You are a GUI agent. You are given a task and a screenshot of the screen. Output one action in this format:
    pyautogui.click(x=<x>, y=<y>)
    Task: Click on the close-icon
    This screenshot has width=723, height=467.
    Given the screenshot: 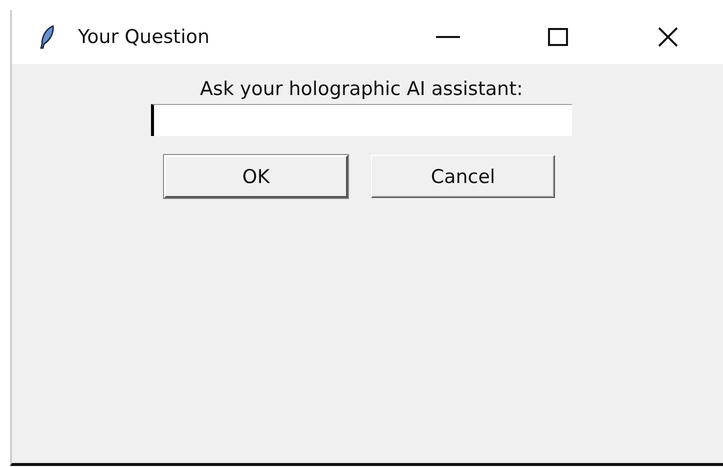 What is the action you would take?
    pyautogui.click(x=668, y=37)
    